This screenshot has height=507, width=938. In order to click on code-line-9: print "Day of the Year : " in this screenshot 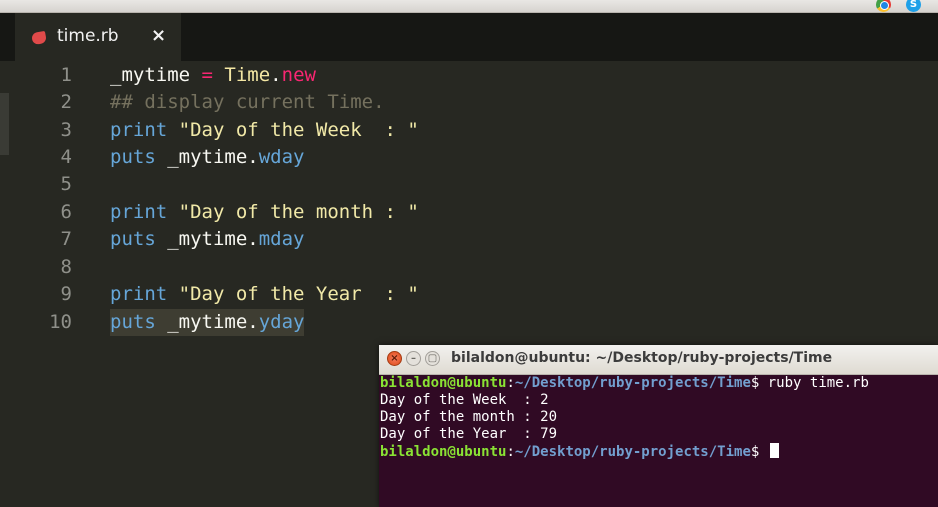, I will do `click(264, 294)`.